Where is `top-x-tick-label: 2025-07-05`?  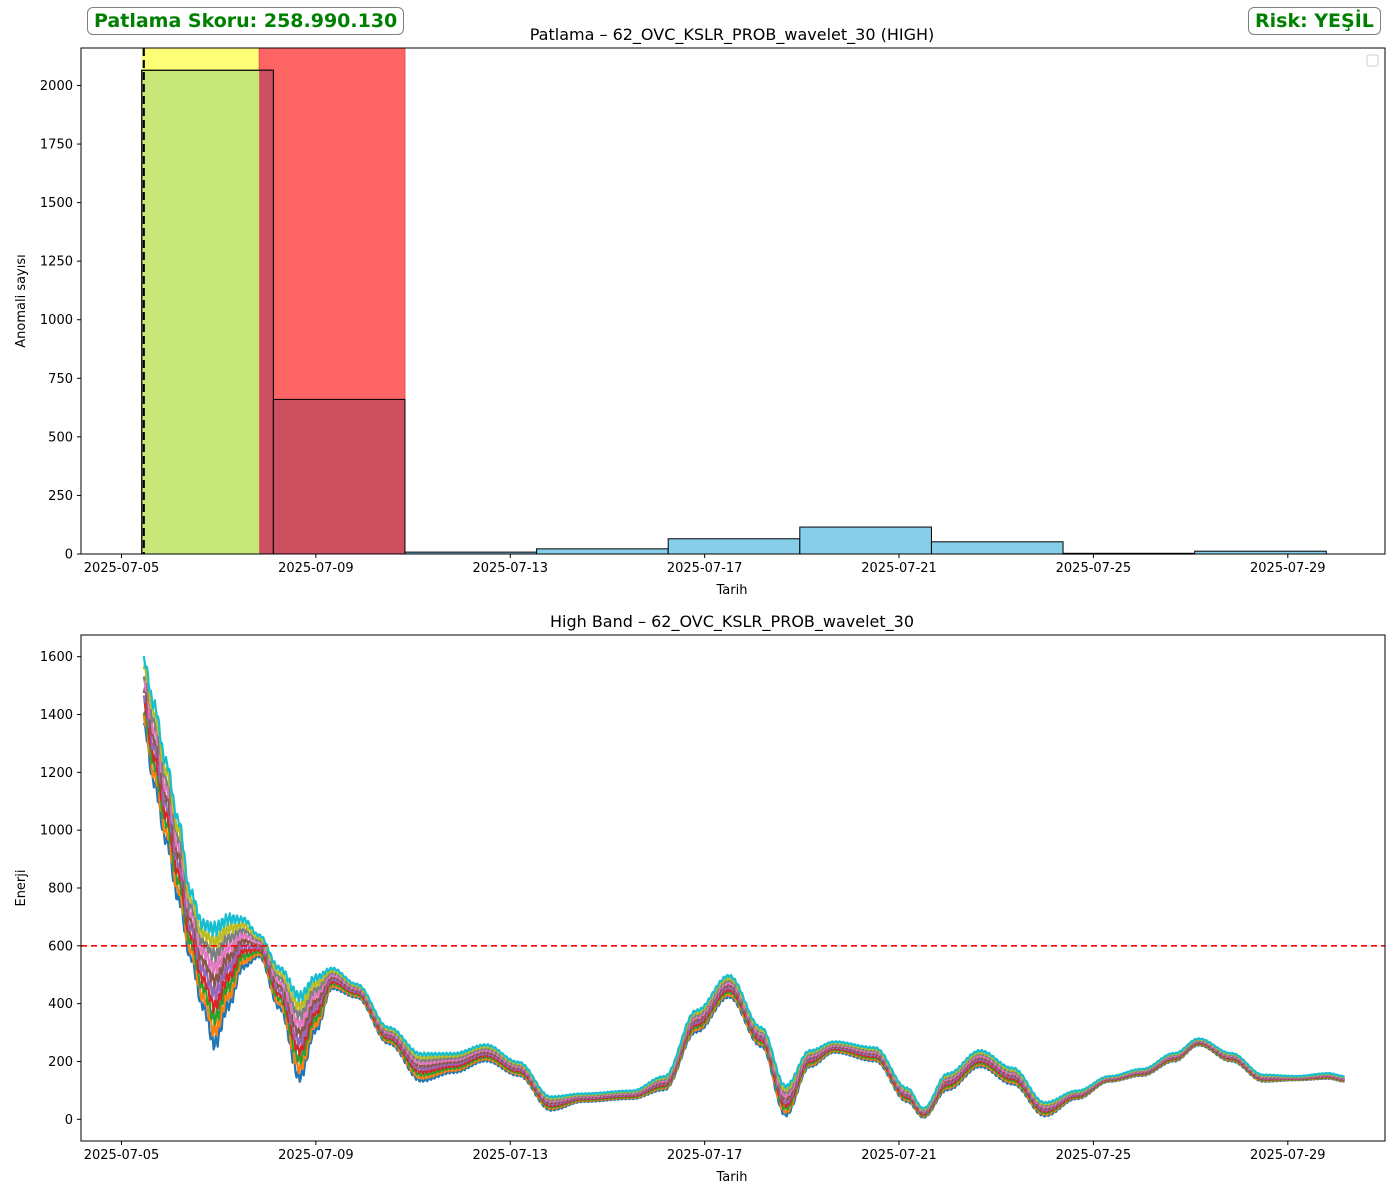 top-x-tick-label: 2025-07-05 is located at coordinates (122, 568).